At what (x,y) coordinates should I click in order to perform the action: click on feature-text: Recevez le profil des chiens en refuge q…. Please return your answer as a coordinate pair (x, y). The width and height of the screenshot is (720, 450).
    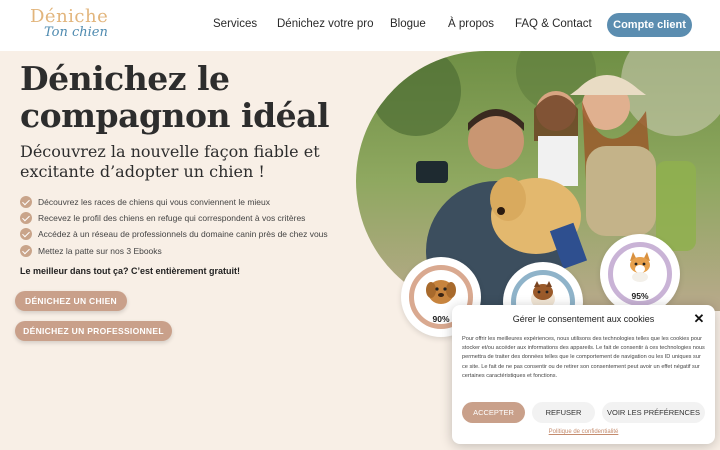
    Looking at the image, I should click on (172, 218).